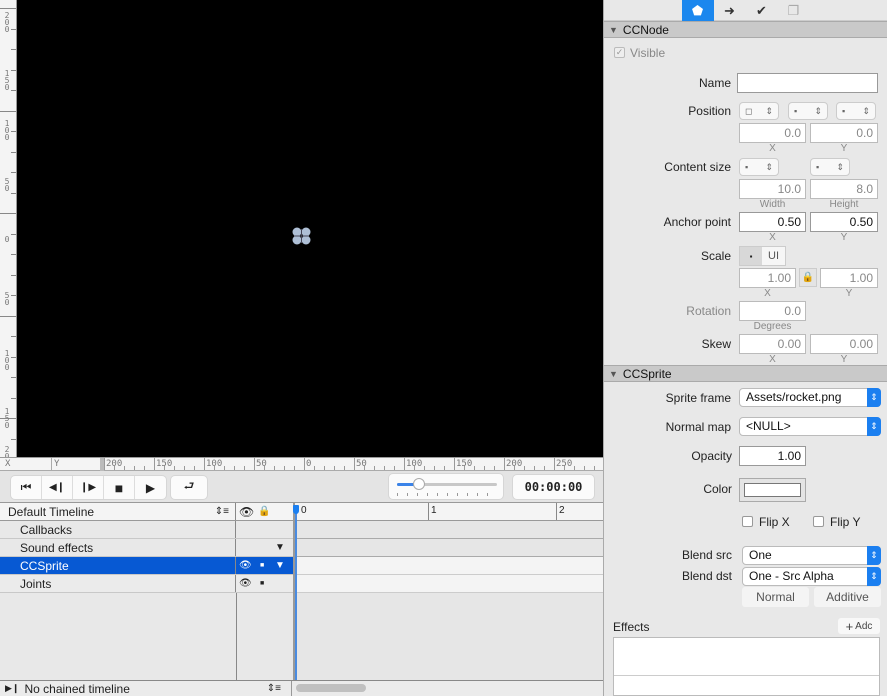 The height and width of the screenshot is (696, 887). I want to click on playback-controls: ⏮ ◀❙ ❙▶ ■ ▶, so click(88, 487).